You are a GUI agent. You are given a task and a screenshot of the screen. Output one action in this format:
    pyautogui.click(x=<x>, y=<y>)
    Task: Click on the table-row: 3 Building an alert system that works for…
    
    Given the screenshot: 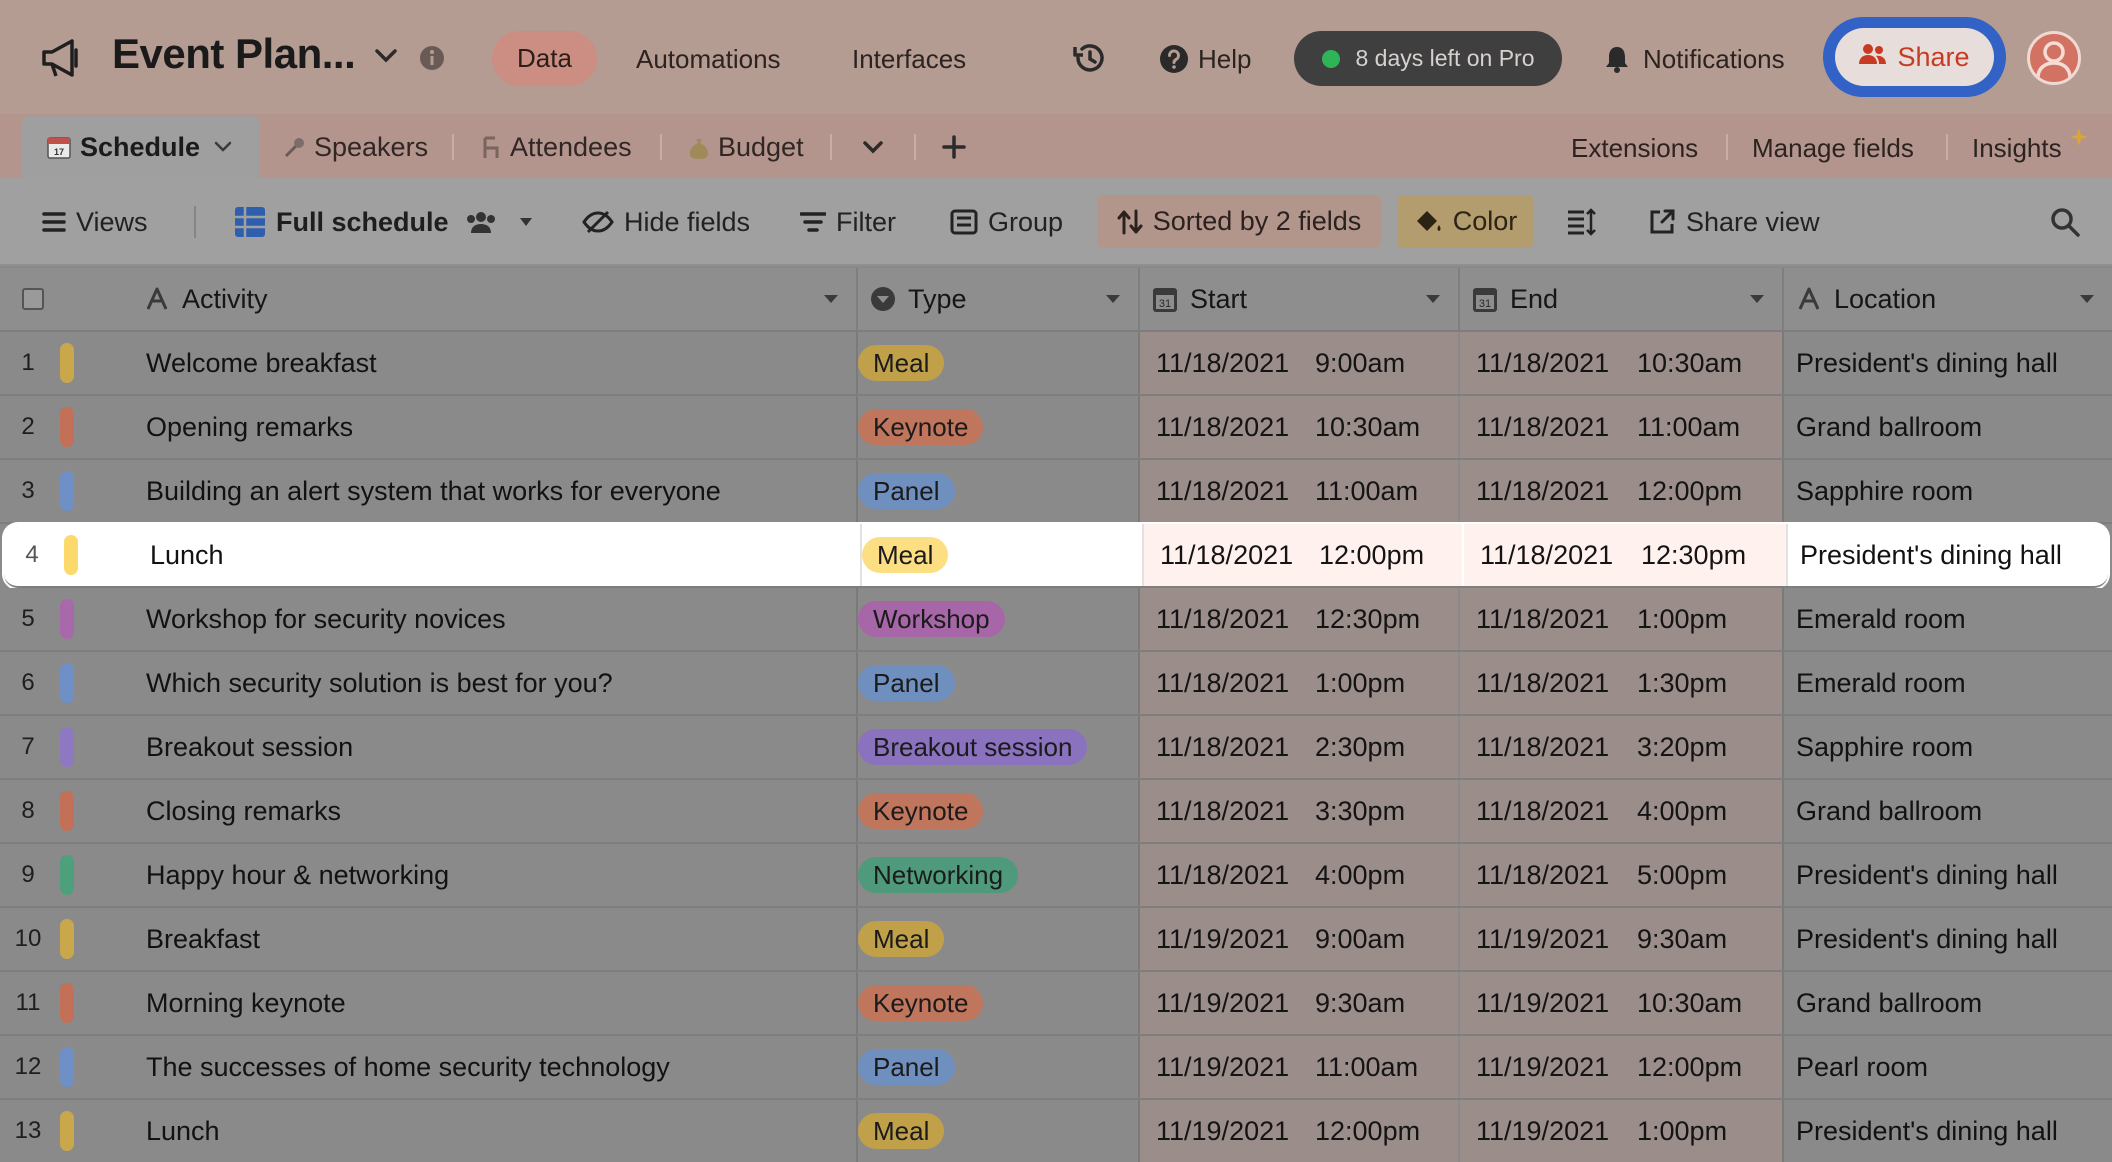 What is the action you would take?
    pyautogui.click(x=1056, y=492)
    